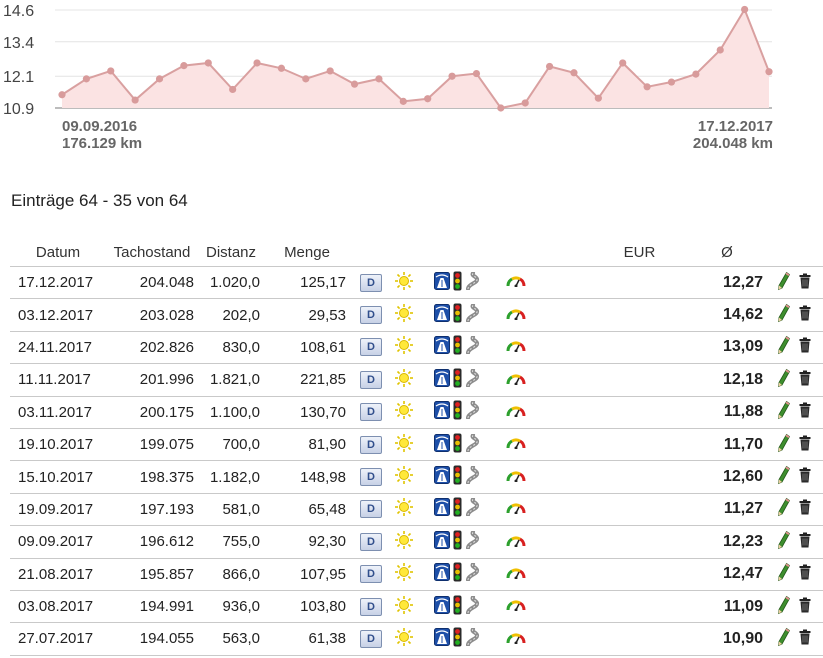  What do you see at coordinates (727, 574) in the screenshot?
I see `row-avg: 12,47` at bounding box center [727, 574].